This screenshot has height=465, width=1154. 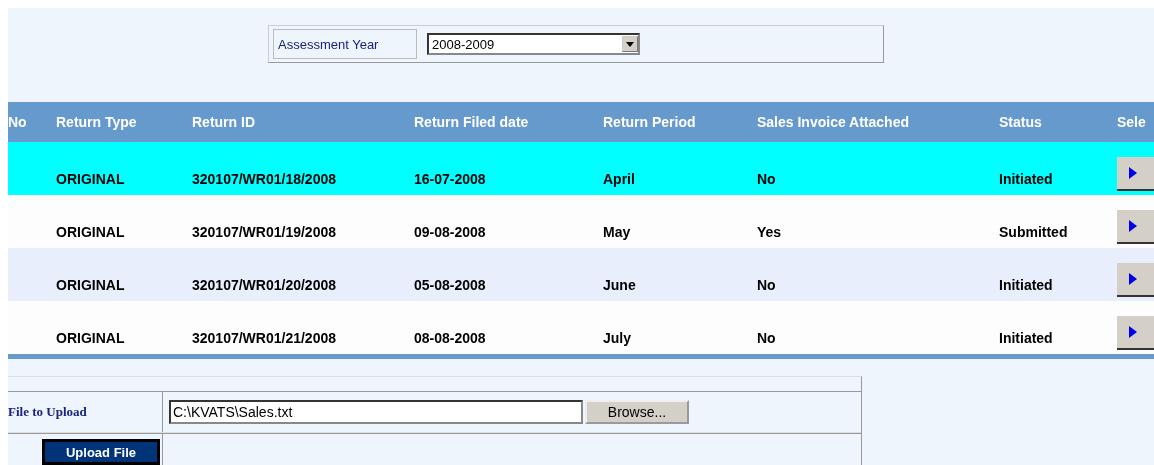 What do you see at coordinates (617, 232) in the screenshot?
I see `table-cell-text: May` at bounding box center [617, 232].